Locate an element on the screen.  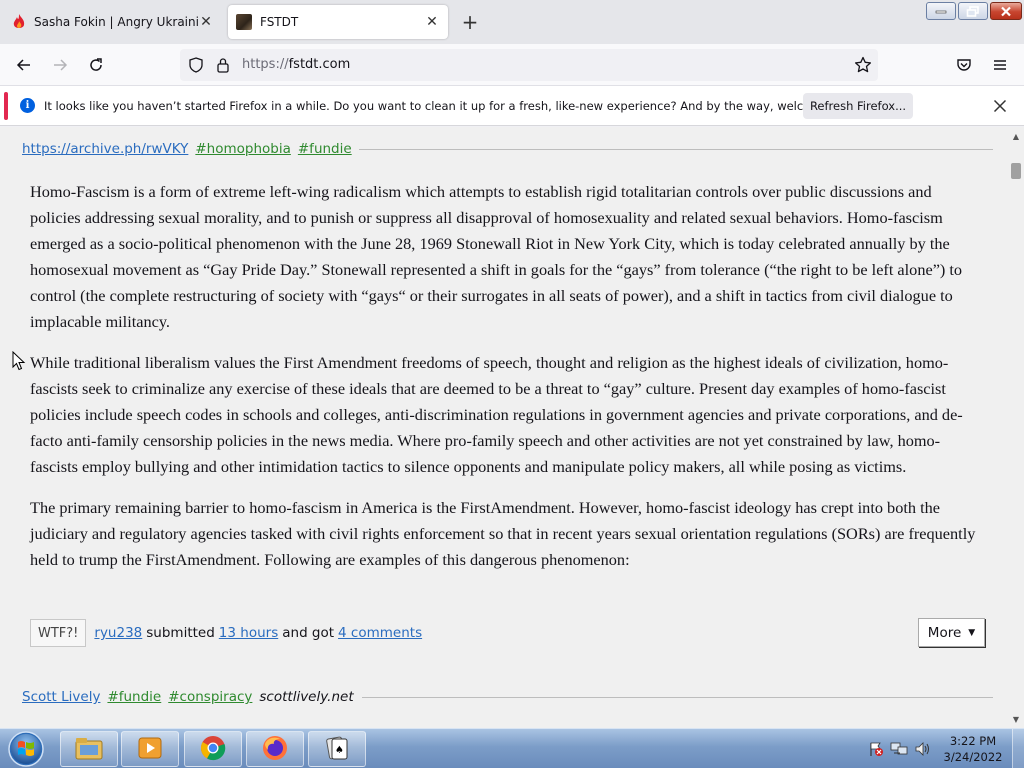
mouse-cursor-icon is located at coordinates (19, 361).